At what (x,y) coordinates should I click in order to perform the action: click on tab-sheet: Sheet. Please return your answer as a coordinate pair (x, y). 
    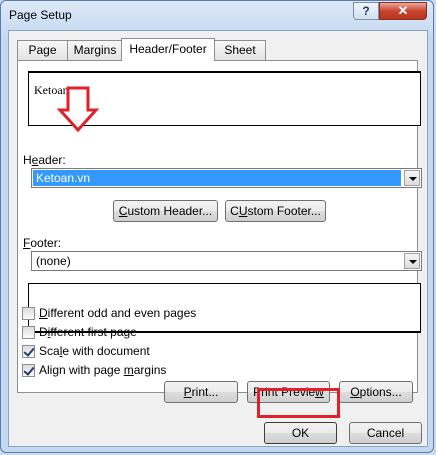
    Looking at the image, I should click on (240, 50).